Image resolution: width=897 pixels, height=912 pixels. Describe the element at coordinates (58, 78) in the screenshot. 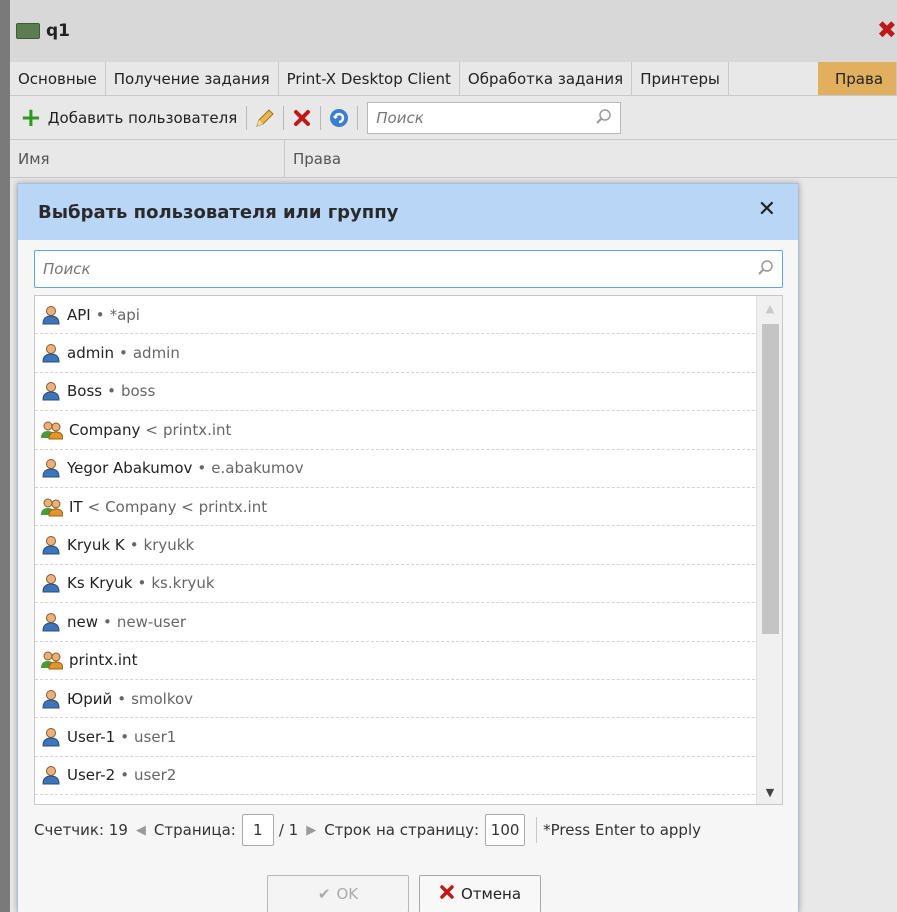

I see `tab-general: Основные` at that location.